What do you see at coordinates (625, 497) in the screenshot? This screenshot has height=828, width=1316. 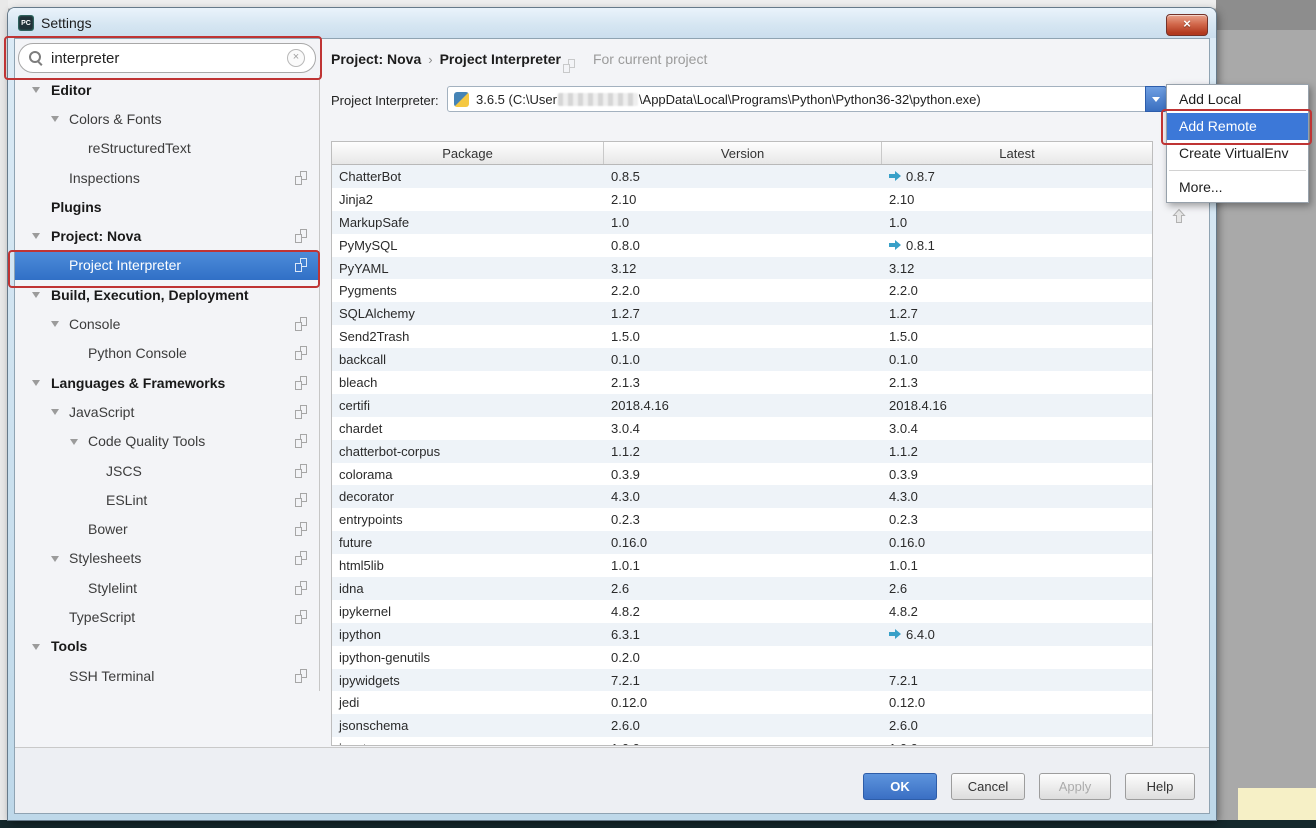 I see `package-version: 4.3.0` at bounding box center [625, 497].